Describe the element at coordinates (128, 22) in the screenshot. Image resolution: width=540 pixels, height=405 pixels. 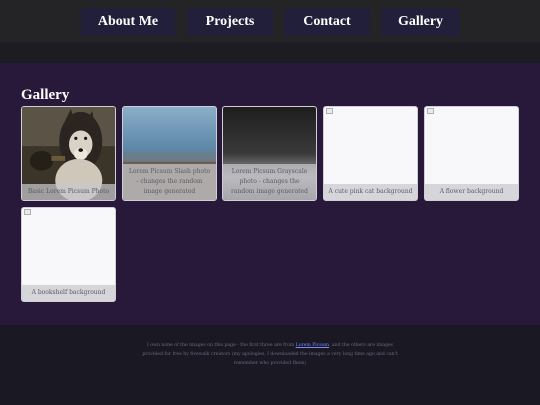
I see `nav-about-me-button: About Me` at that location.